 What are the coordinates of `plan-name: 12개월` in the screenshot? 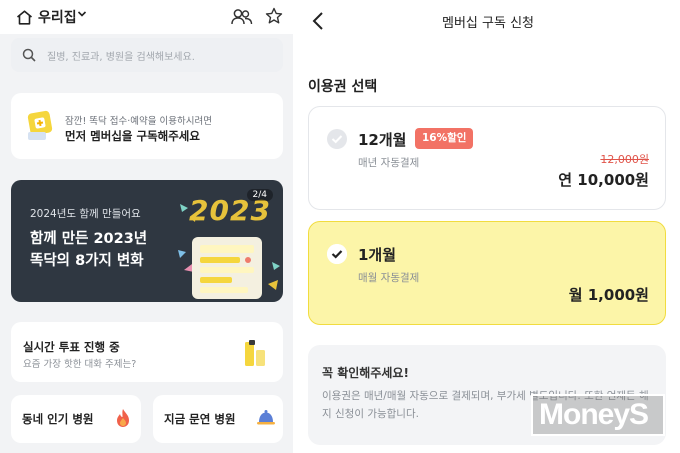 It's located at (382, 140).